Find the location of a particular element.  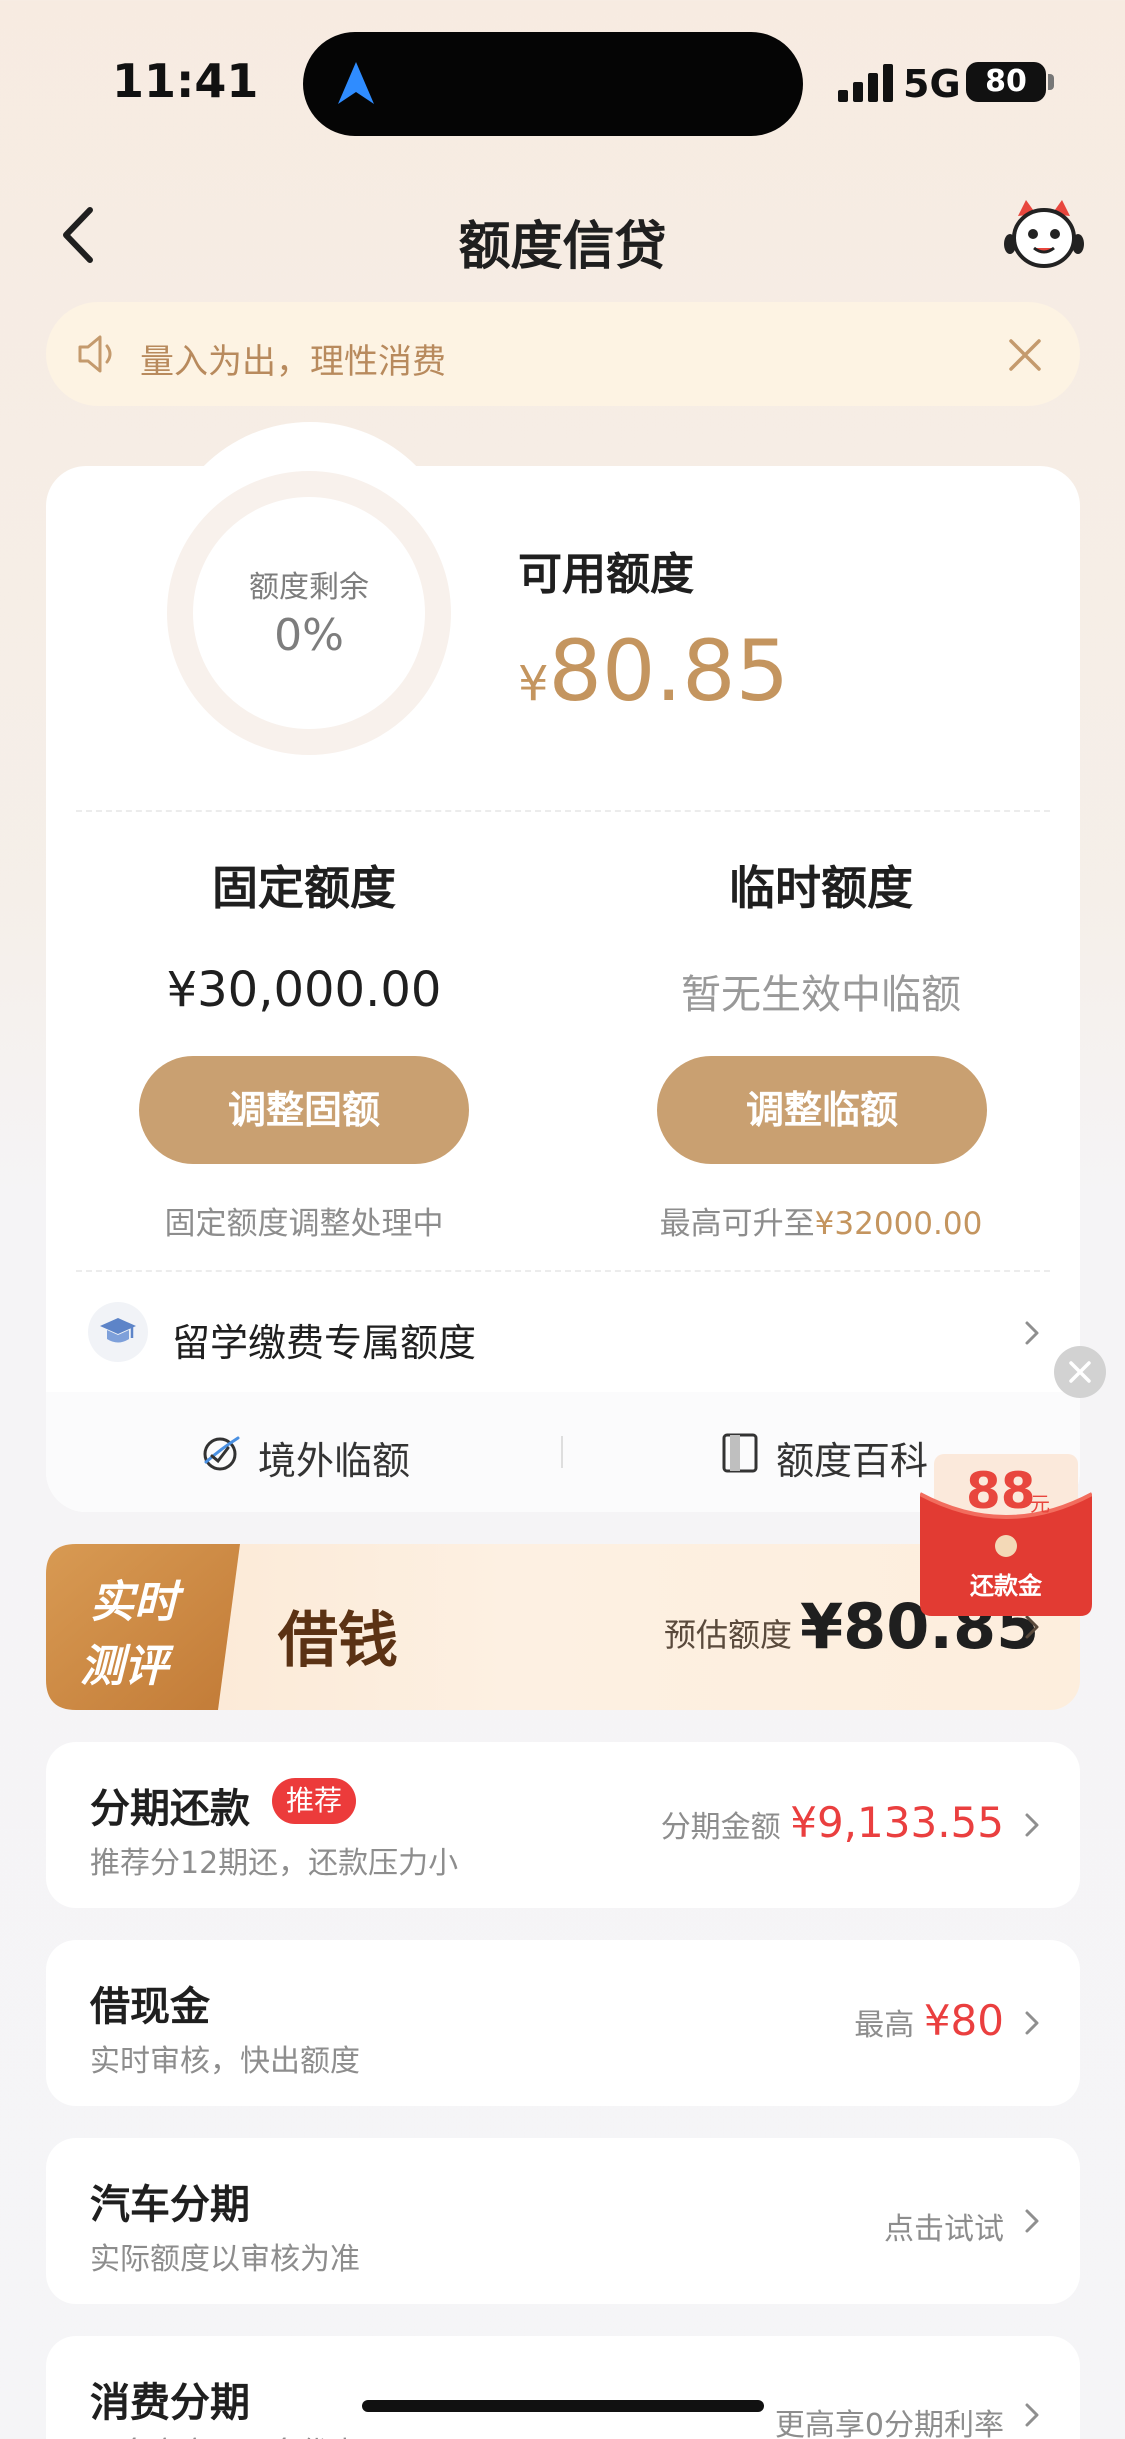

study-abroad-label: 留学缴费专属额度 is located at coordinates (324, 1343).